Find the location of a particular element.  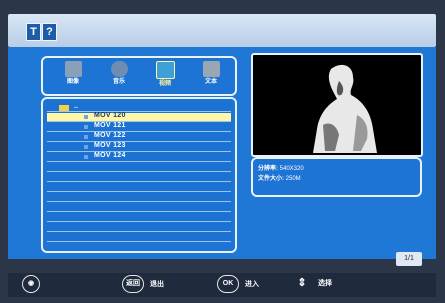

settings-icon: T is located at coordinates (33, 32).